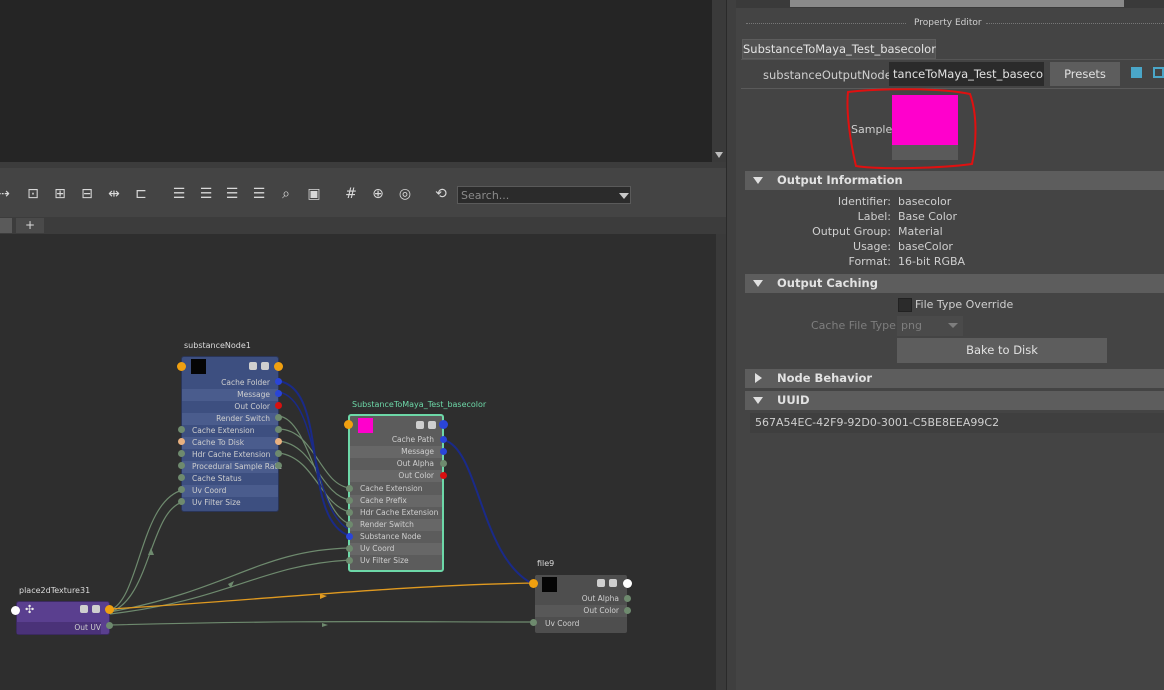  What do you see at coordinates (957, 3) in the screenshot?
I see `panel-scroll-thumb` at bounding box center [957, 3].